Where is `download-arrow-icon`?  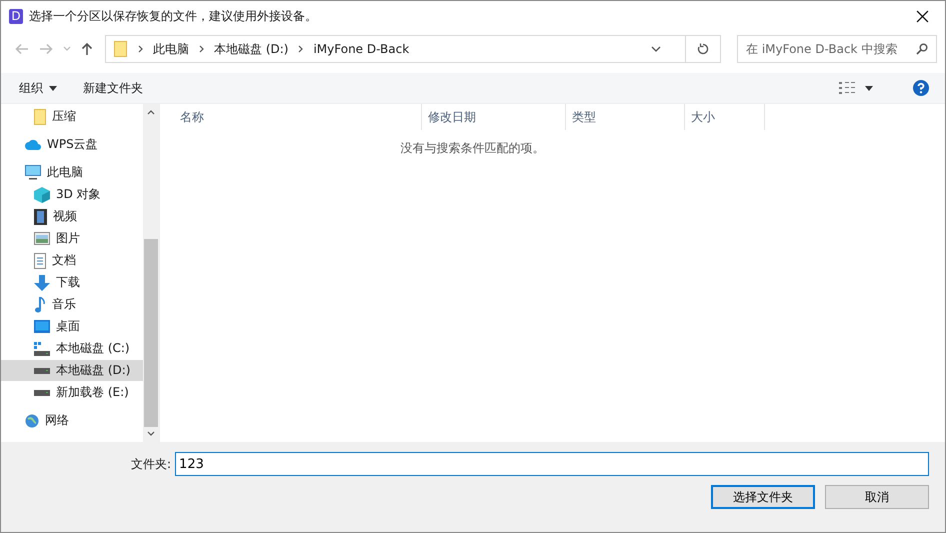 download-arrow-icon is located at coordinates (42, 282).